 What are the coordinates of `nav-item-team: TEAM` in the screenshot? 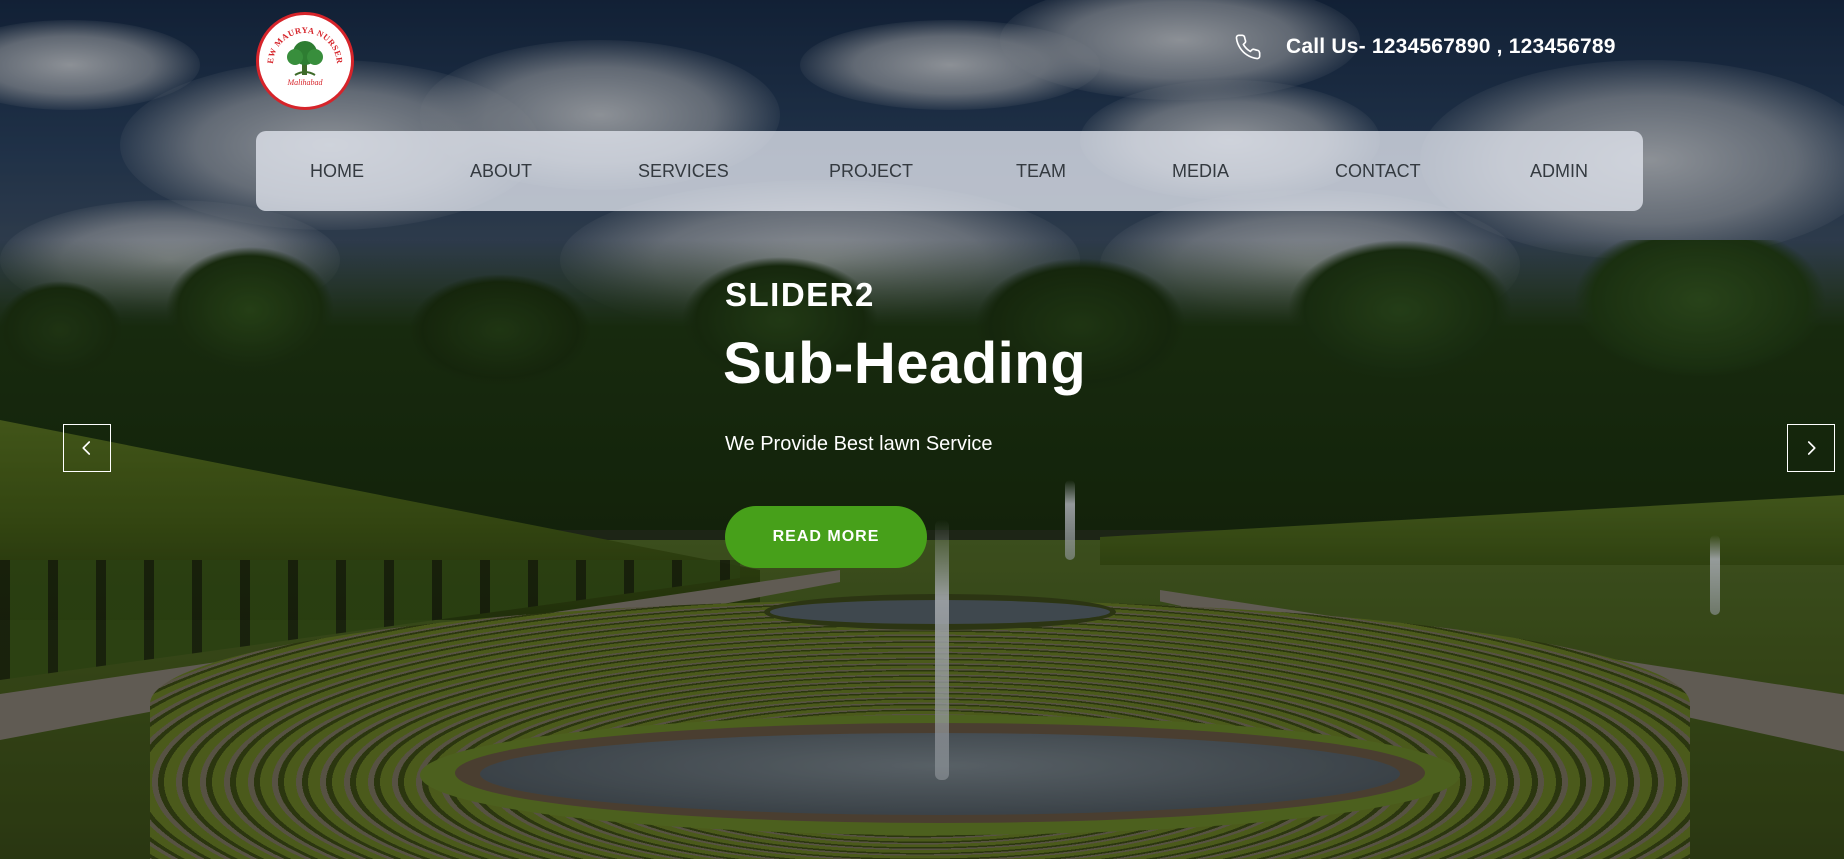 It's located at (1041, 171).